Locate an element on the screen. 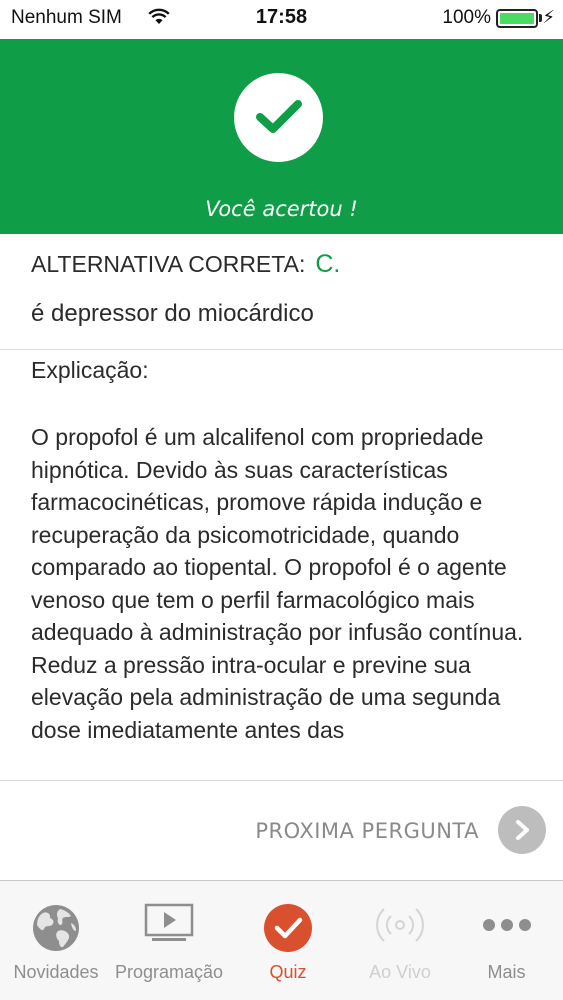 Image resolution: width=563 pixels, height=1000 pixels. tv-icon is located at coordinates (169, 925).